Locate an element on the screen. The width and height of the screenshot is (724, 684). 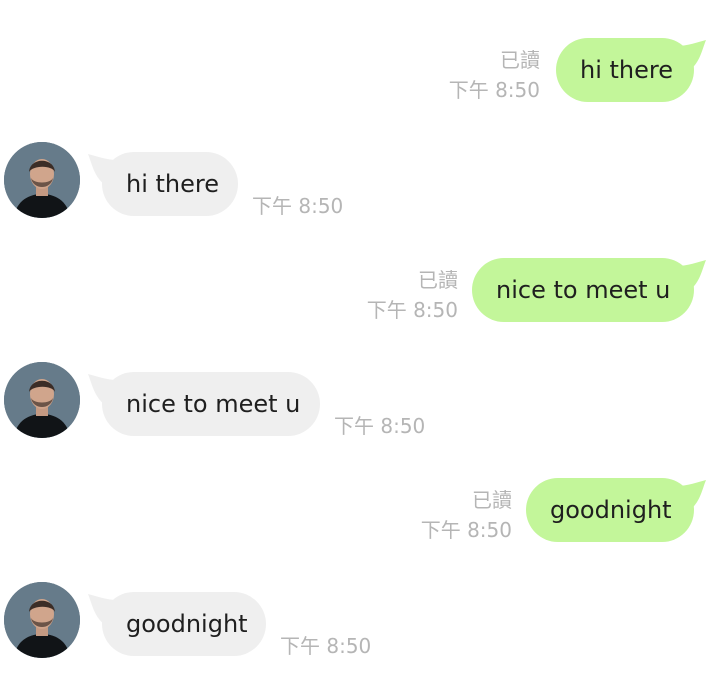
sent-message-bubble: hi there is located at coordinates (625, 70).